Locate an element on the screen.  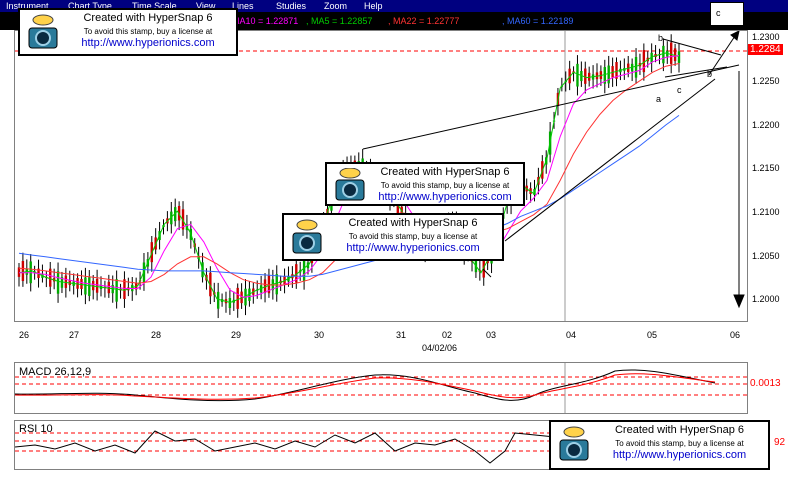
macd-line is located at coordinates (365, 385).